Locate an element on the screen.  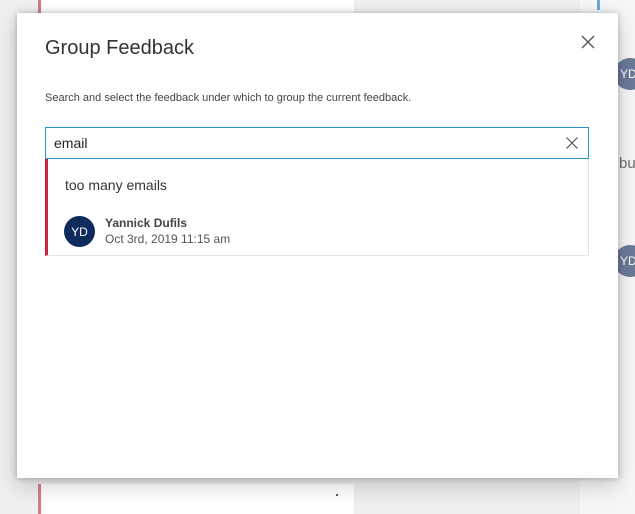
clear-search-button is located at coordinates (572, 143).